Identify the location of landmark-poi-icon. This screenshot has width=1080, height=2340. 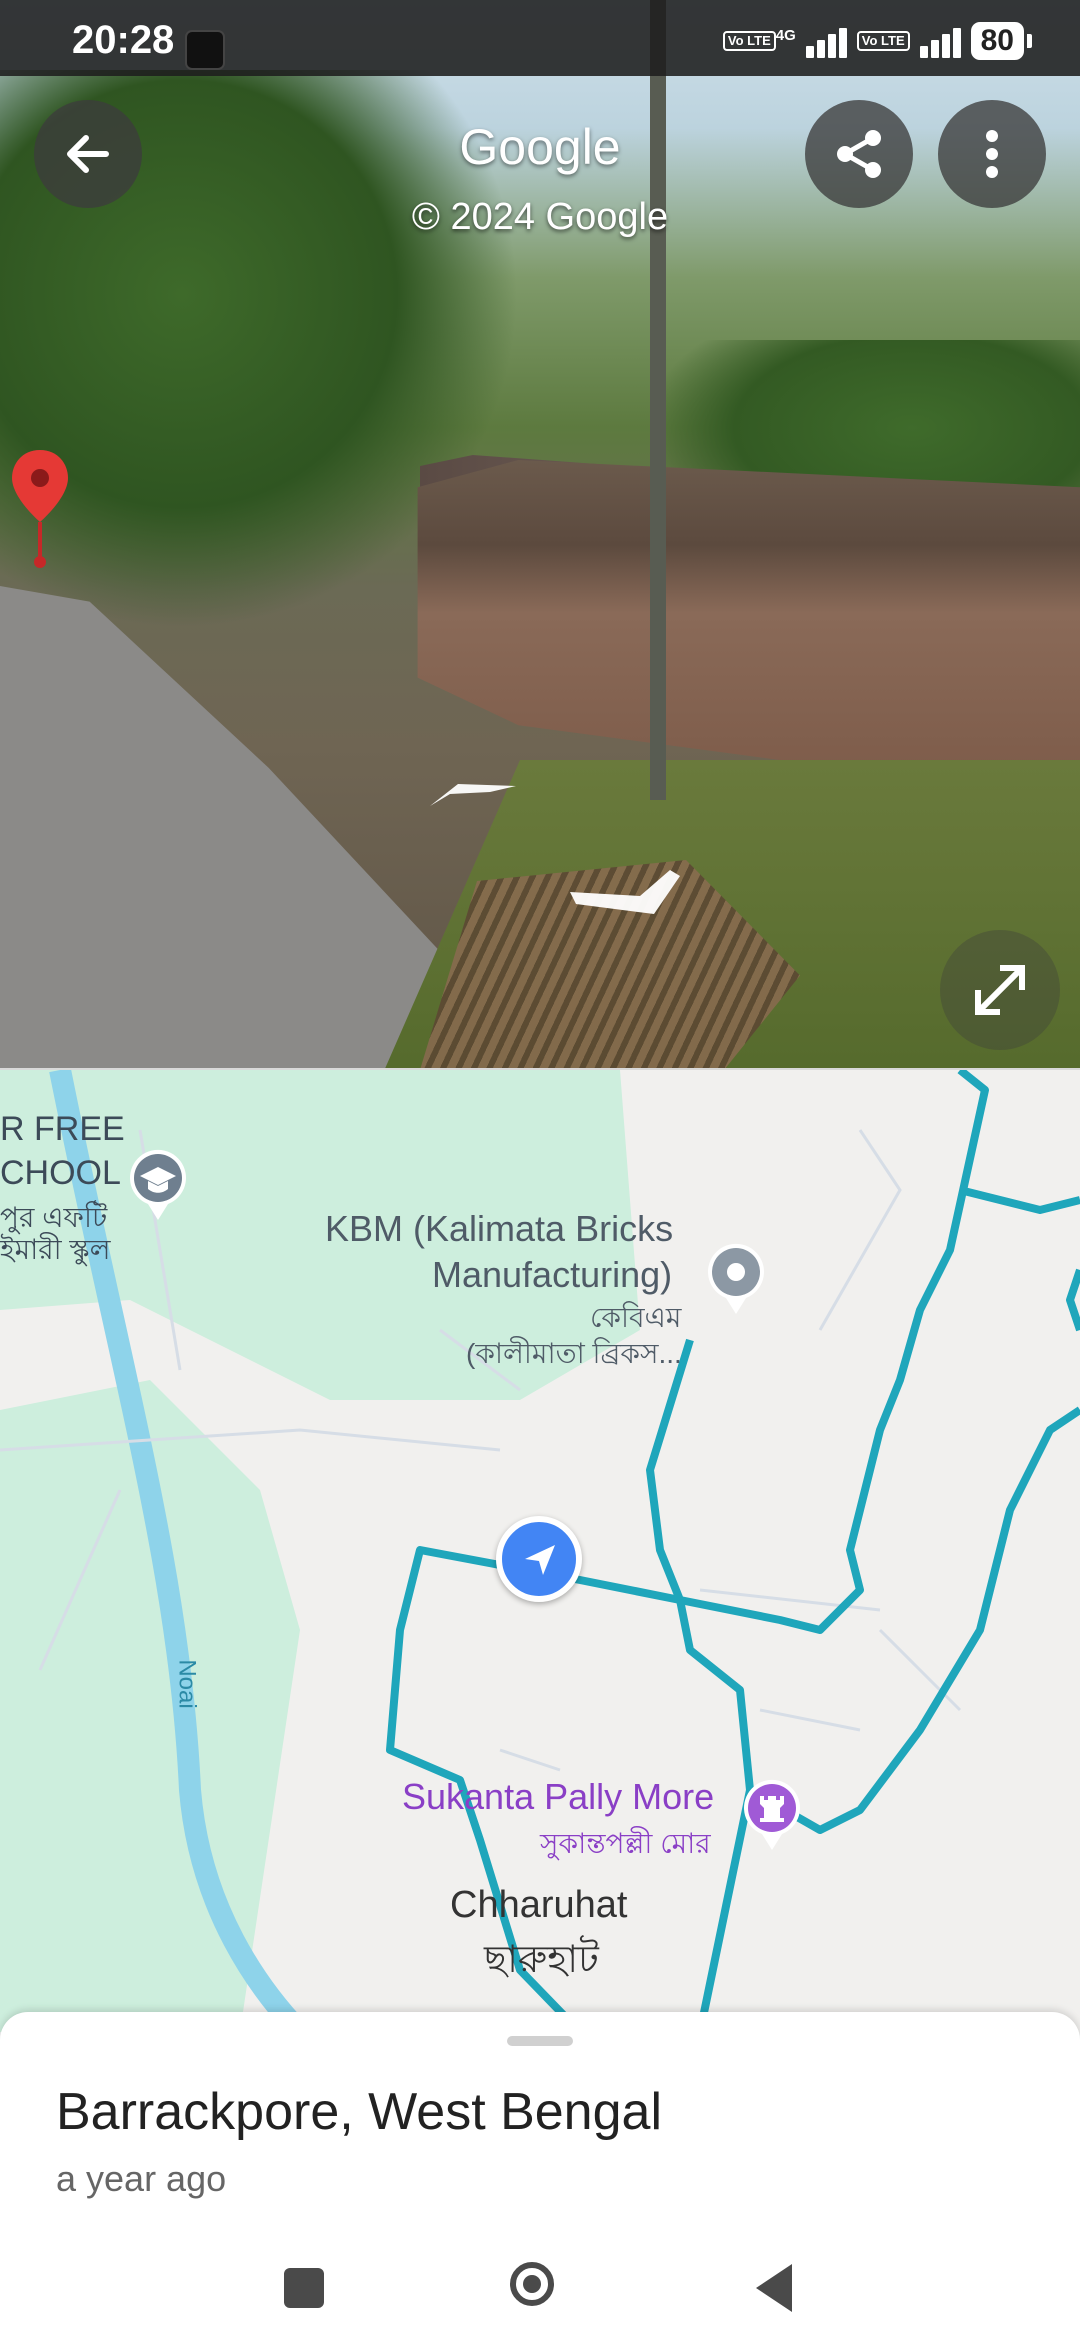
(772, 1814).